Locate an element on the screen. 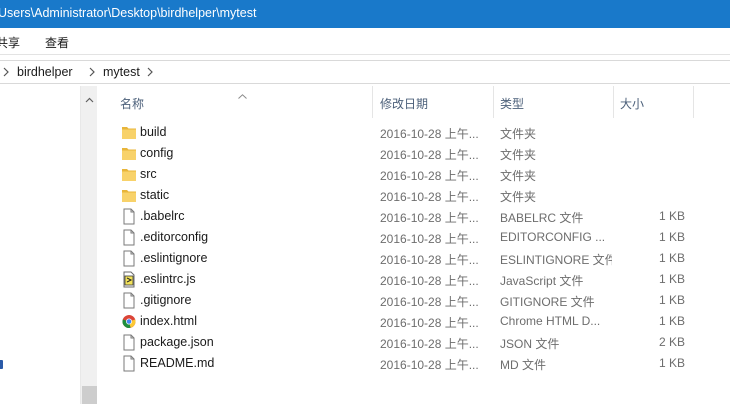  file-name: build is located at coordinates (153, 132).